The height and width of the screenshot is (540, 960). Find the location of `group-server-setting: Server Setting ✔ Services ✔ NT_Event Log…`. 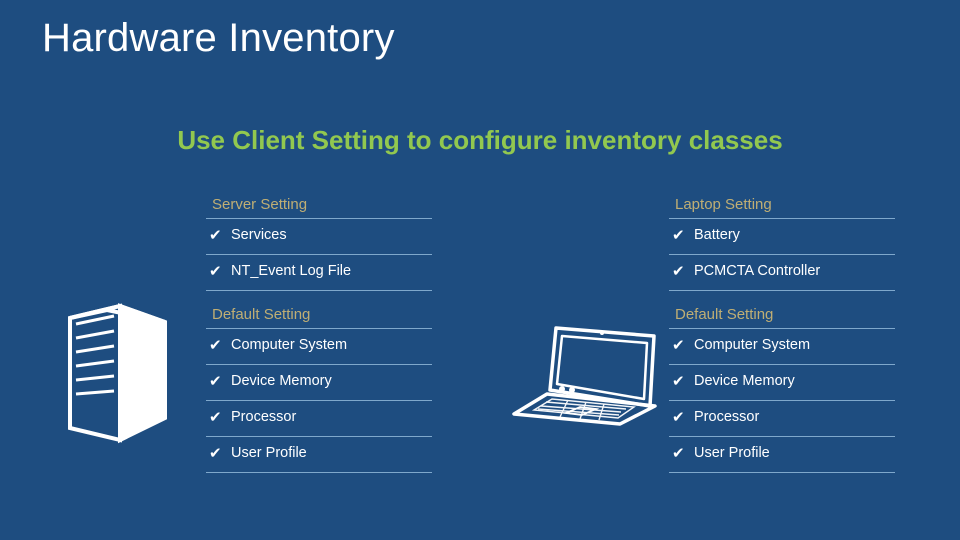

group-server-setting: Server Setting ✔ Services ✔ NT_Event Log… is located at coordinates (319, 242).